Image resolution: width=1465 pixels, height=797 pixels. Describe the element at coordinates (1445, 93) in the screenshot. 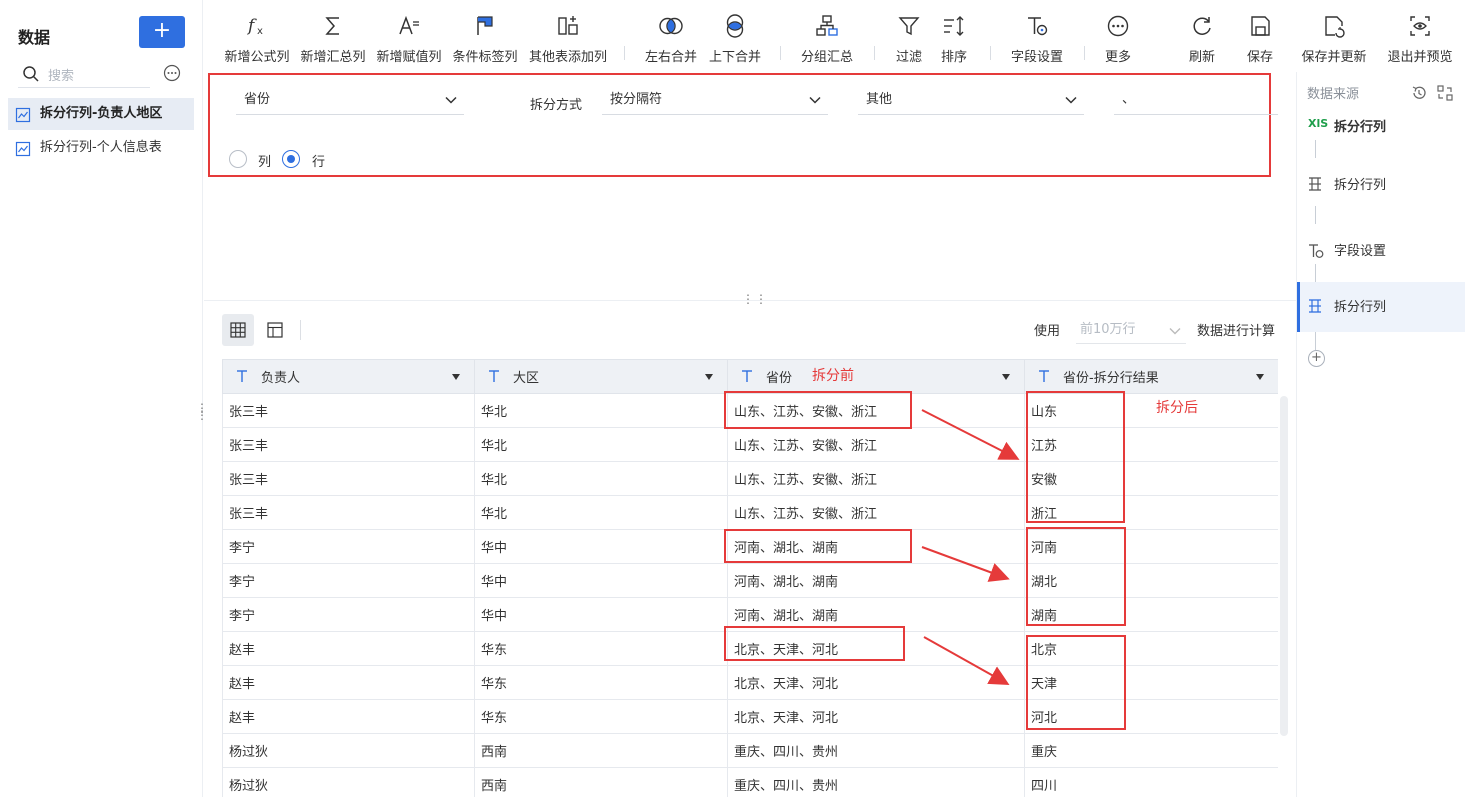

I see `layout-switch-icon` at that location.